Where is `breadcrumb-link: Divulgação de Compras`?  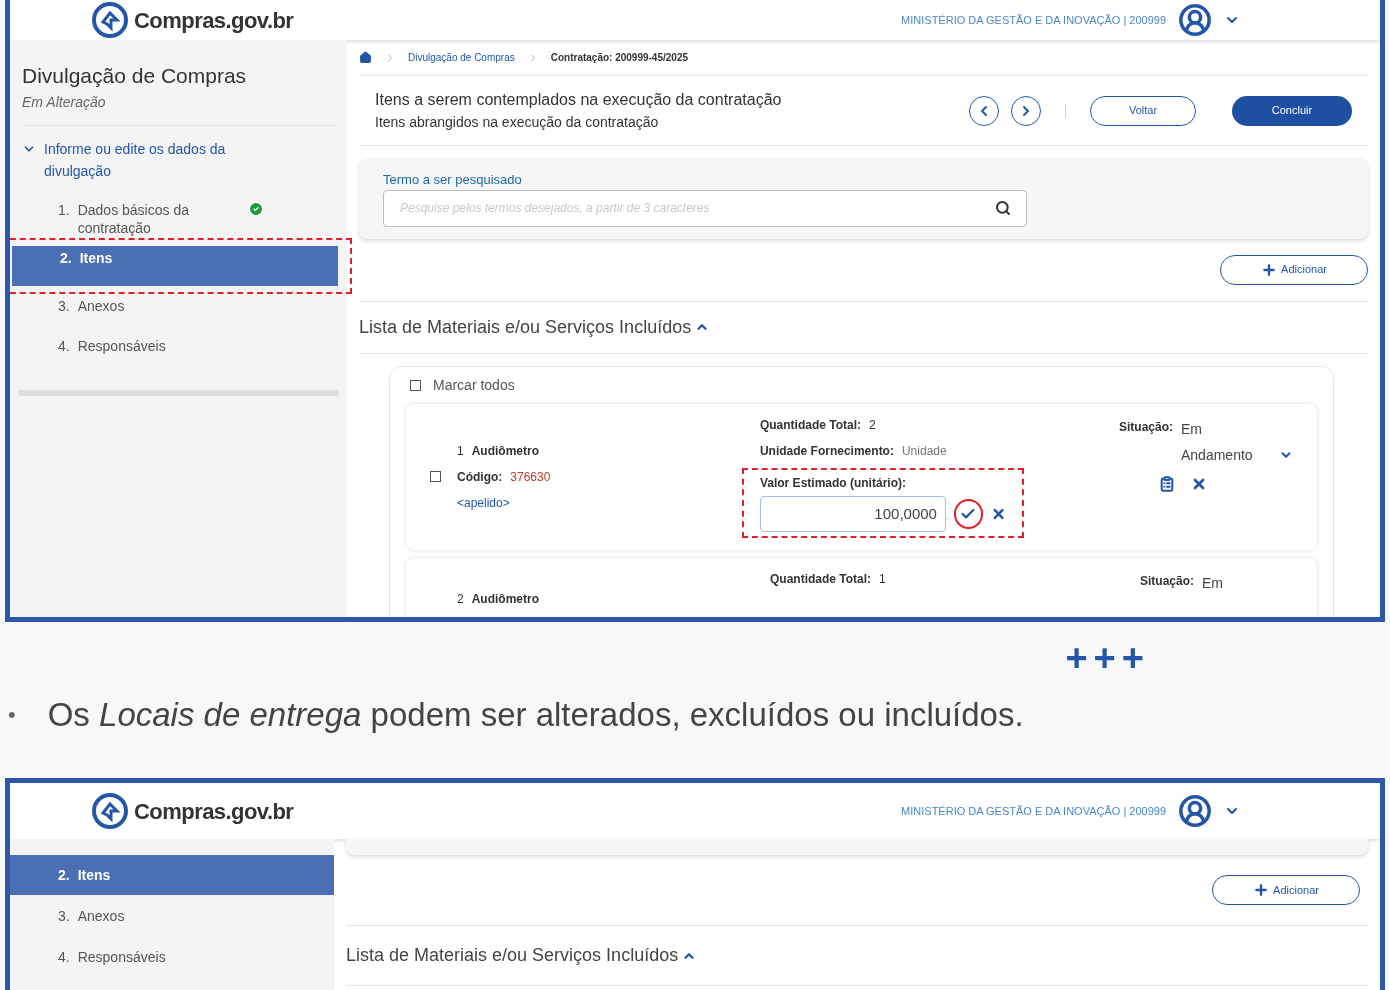 breadcrumb-link: Divulgação de Compras is located at coordinates (461, 57).